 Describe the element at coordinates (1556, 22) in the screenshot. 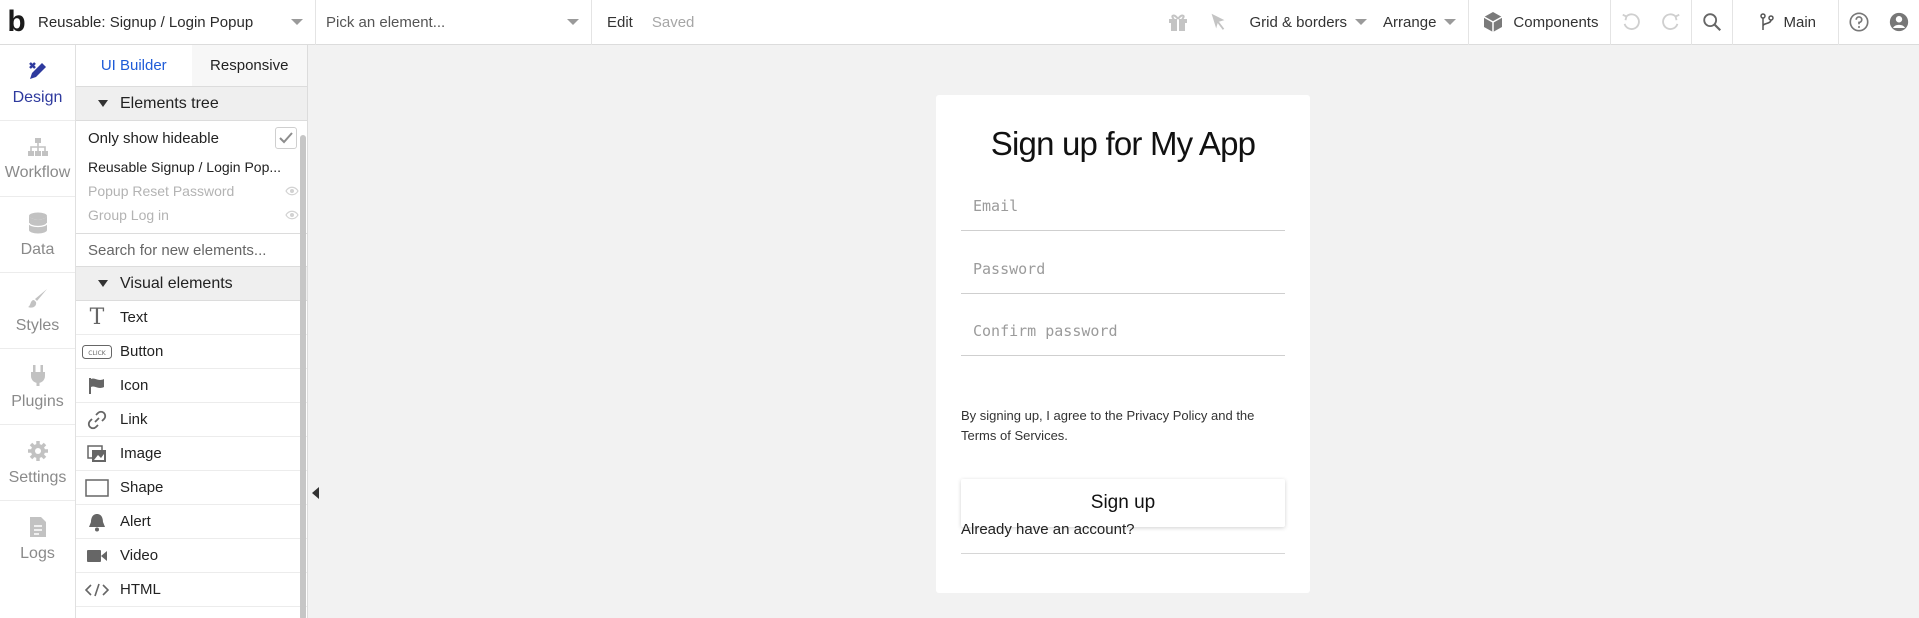

I see `components-label: Components` at that location.